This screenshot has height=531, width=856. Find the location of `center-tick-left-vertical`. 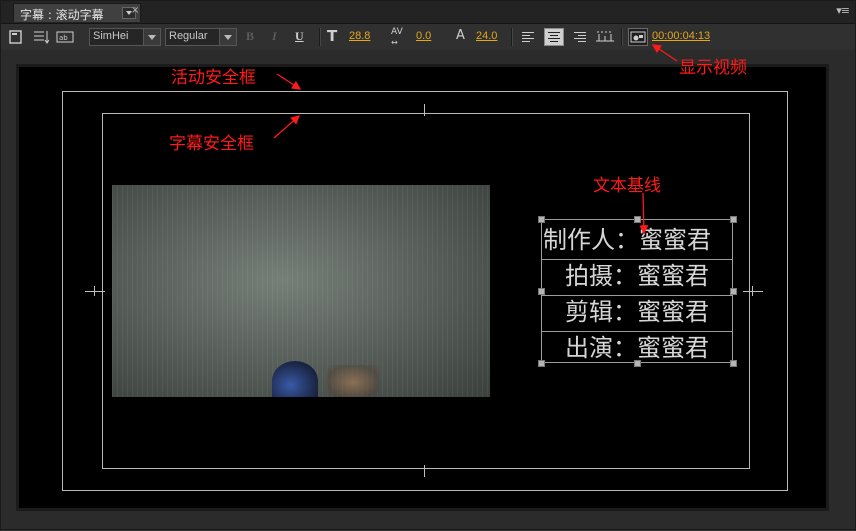

center-tick-left-vertical is located at coordinates (94, 291).